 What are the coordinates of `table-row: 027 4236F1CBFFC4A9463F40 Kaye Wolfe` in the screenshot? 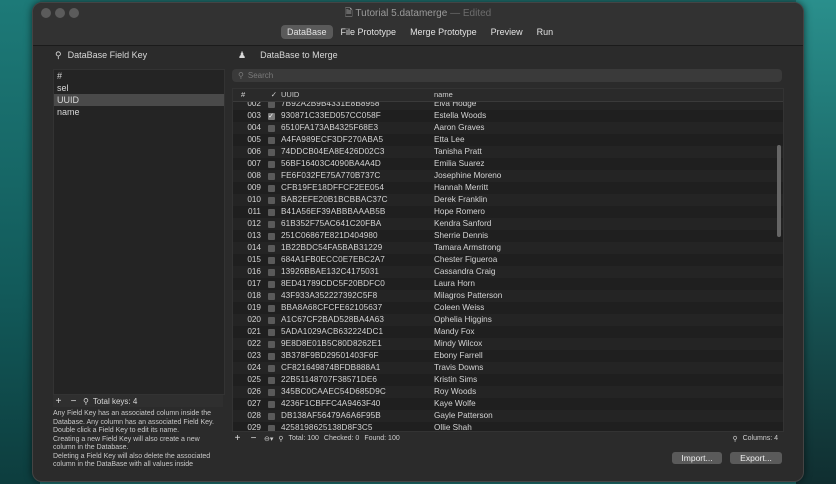 It's located at (508, 404).